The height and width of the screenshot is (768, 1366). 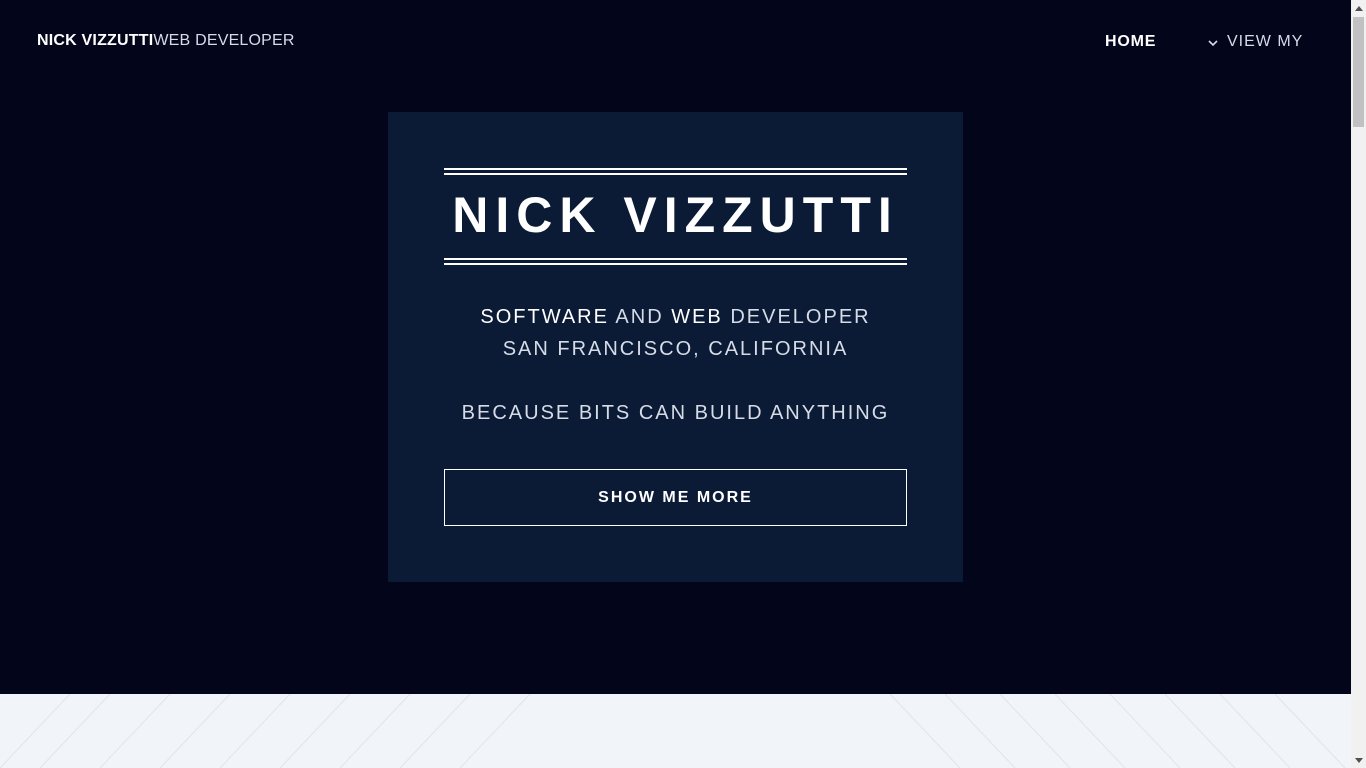 What do you see at coordinates (224, 40) in the screenshot?
I see `brand-role: WEB DEVELOPER` at bounding box center [224, 40].